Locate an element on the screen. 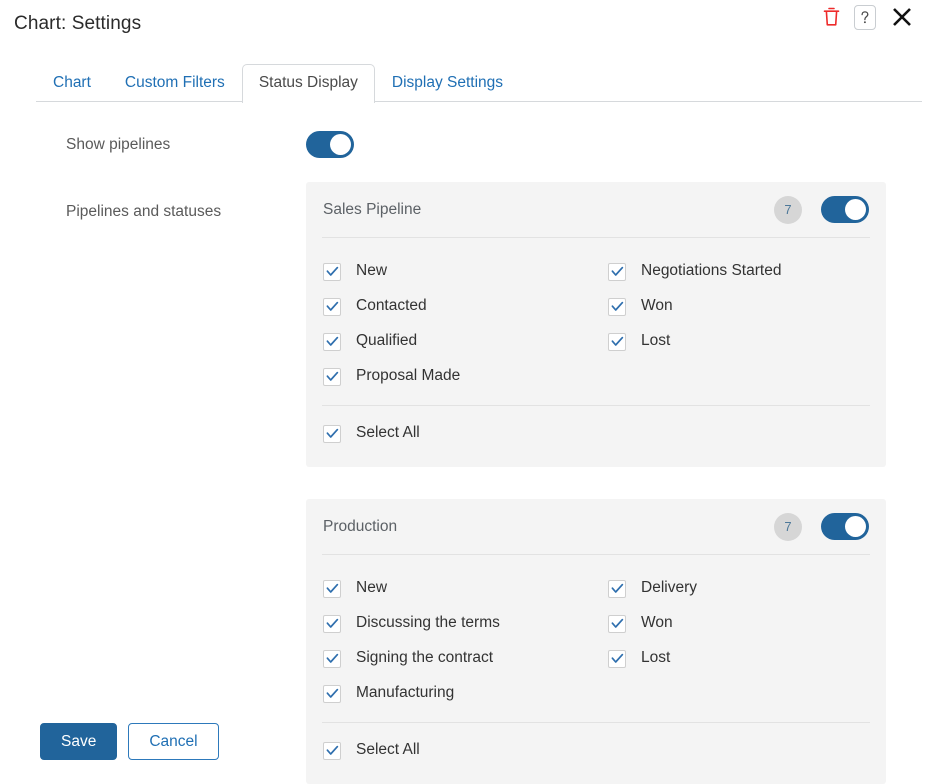  status-label: Negotiations Started is located at coordinates (711, 271).